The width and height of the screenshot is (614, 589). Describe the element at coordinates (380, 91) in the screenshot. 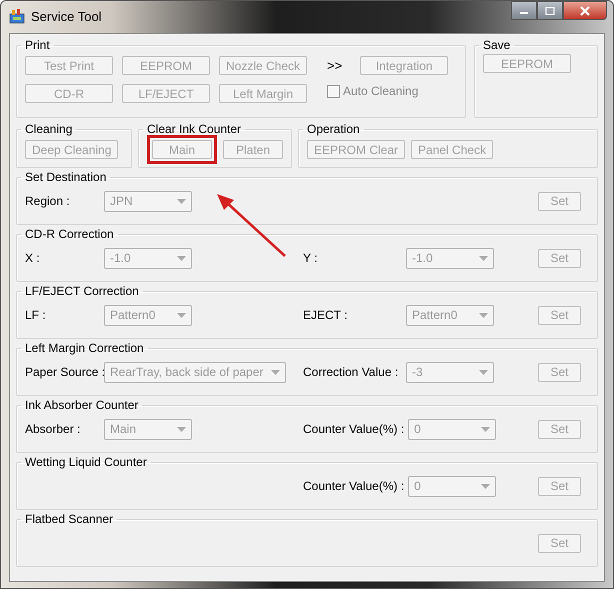

I see `checkbox-label: Auto Cleaning` at that location.